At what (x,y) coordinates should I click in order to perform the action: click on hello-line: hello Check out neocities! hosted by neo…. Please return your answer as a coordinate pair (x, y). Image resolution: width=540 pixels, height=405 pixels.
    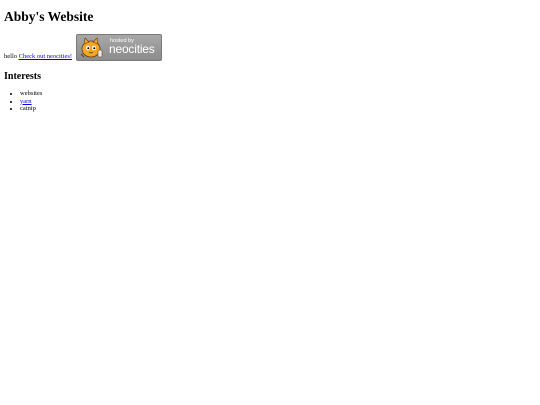
    Looking at the image, I should click on (269, 47).